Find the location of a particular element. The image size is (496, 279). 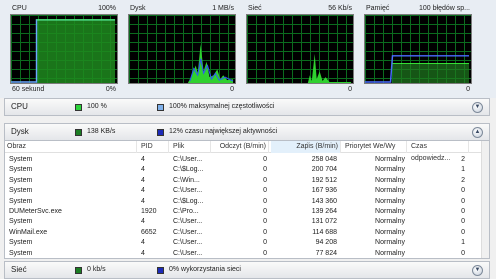

disk-graph-min: 0 is located at coordinates (232, 89).